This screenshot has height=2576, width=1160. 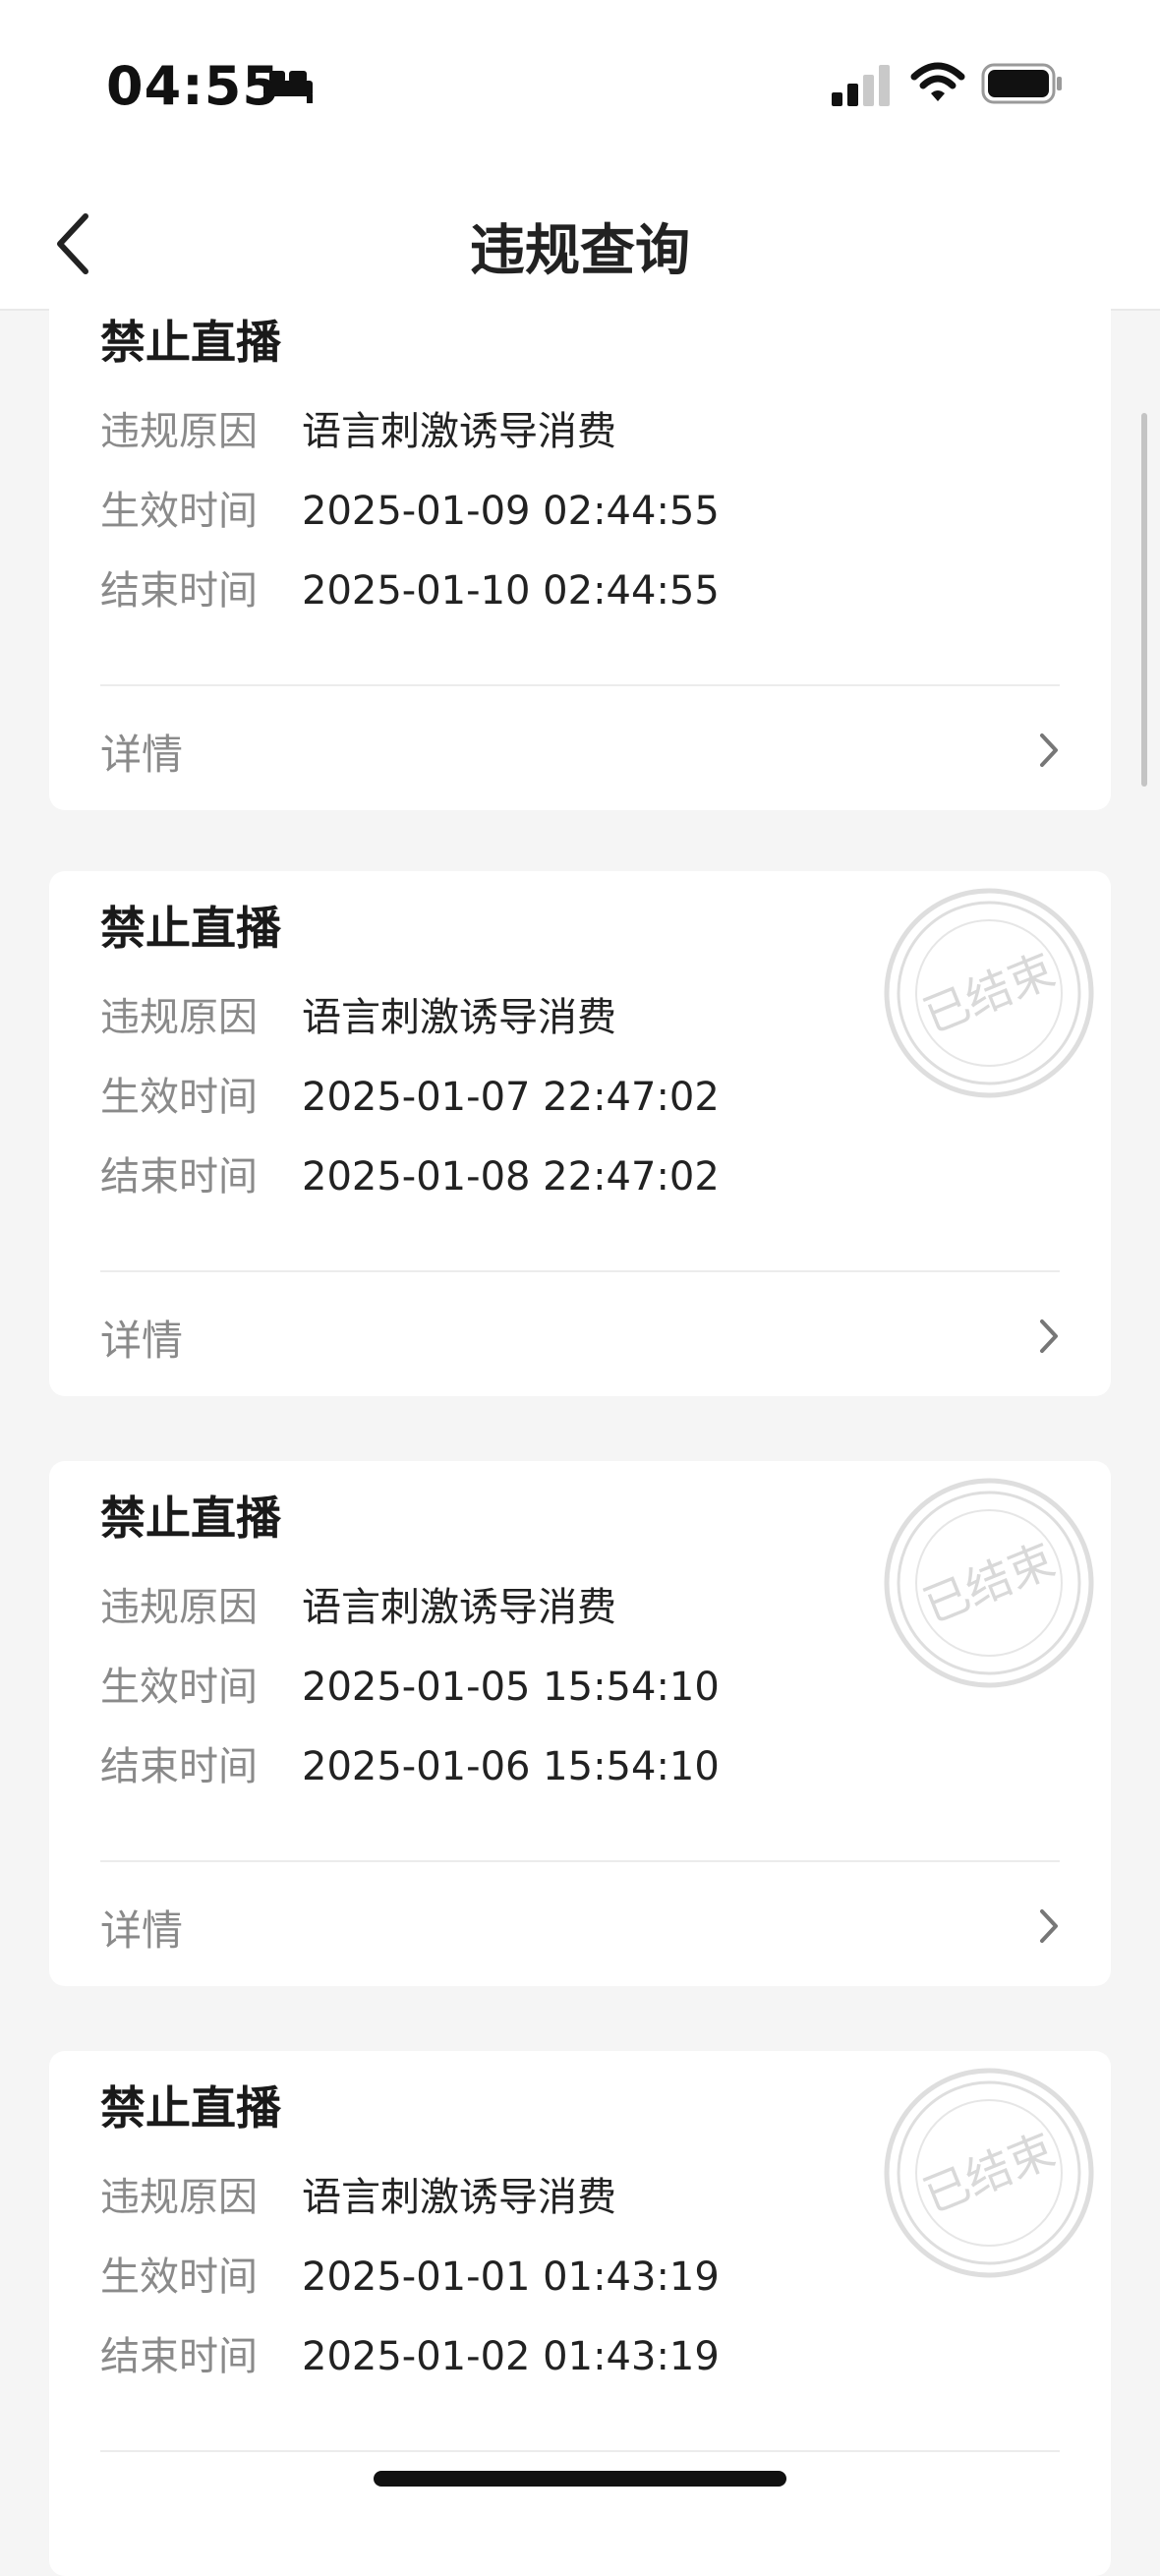 I want to click on home-indicator, so click(x=580, y=2479).